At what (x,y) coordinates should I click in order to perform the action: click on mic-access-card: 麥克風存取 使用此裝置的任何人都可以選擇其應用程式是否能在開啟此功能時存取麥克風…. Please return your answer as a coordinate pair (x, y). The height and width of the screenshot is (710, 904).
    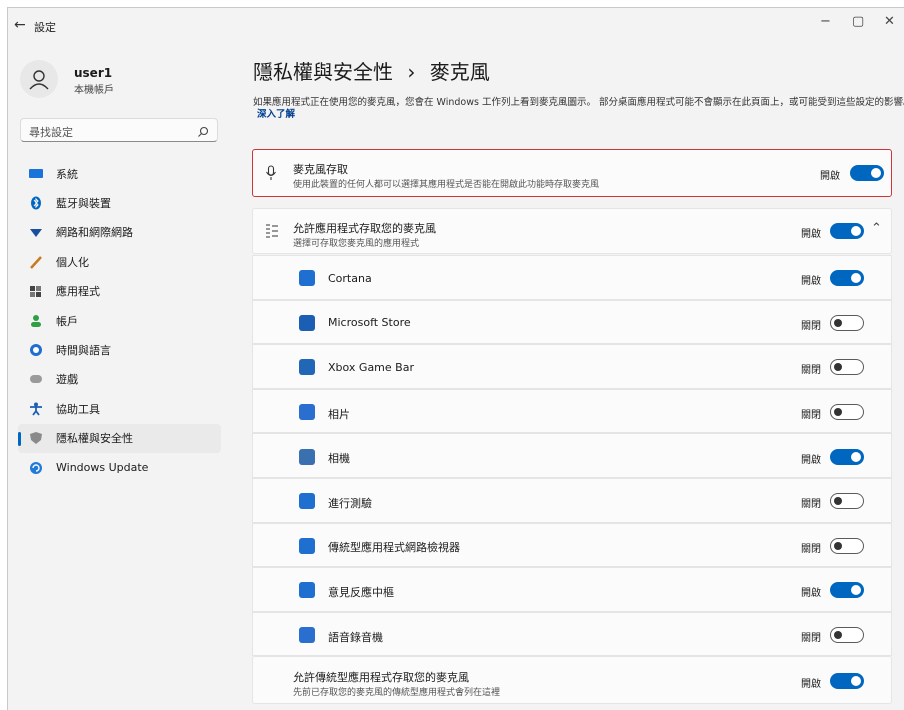
    Looking at the image, I should click on (572, 173).